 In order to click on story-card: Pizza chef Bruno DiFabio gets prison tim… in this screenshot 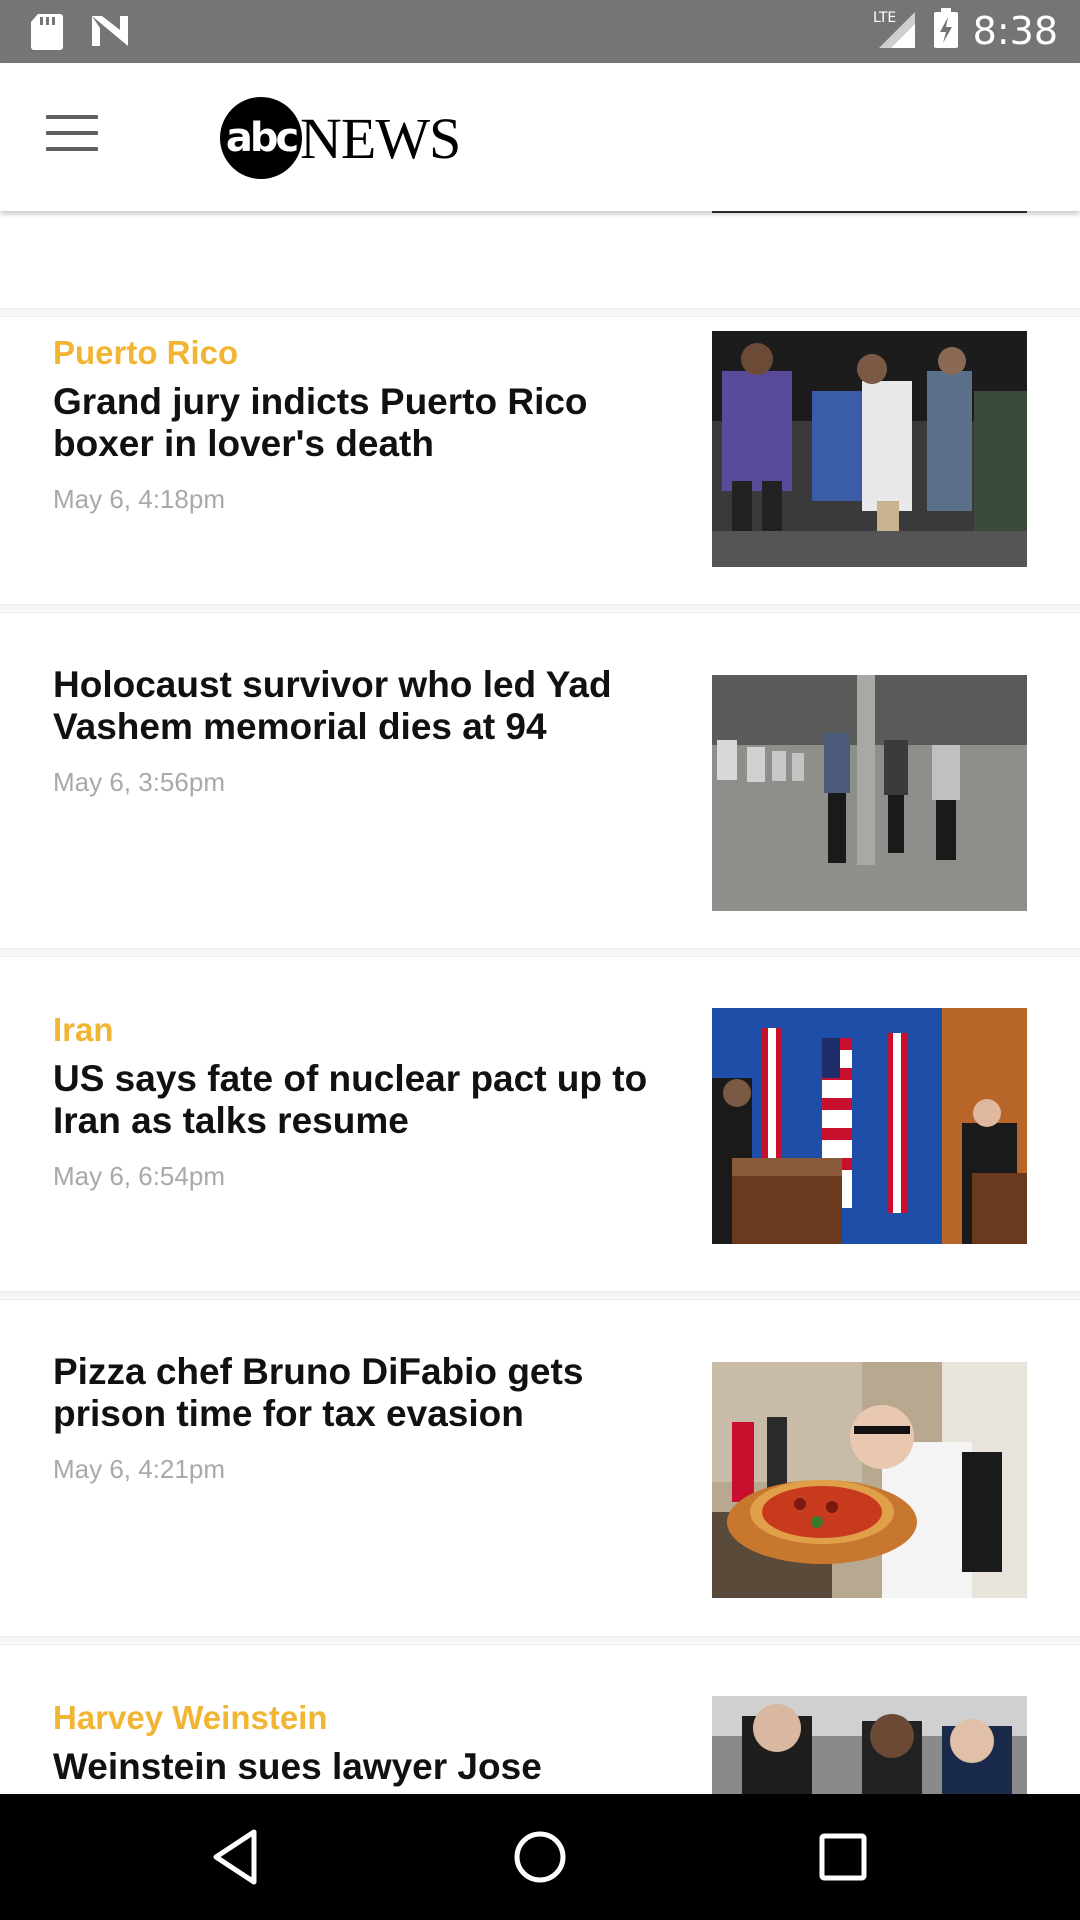, I will do `click(540, 1479)`.